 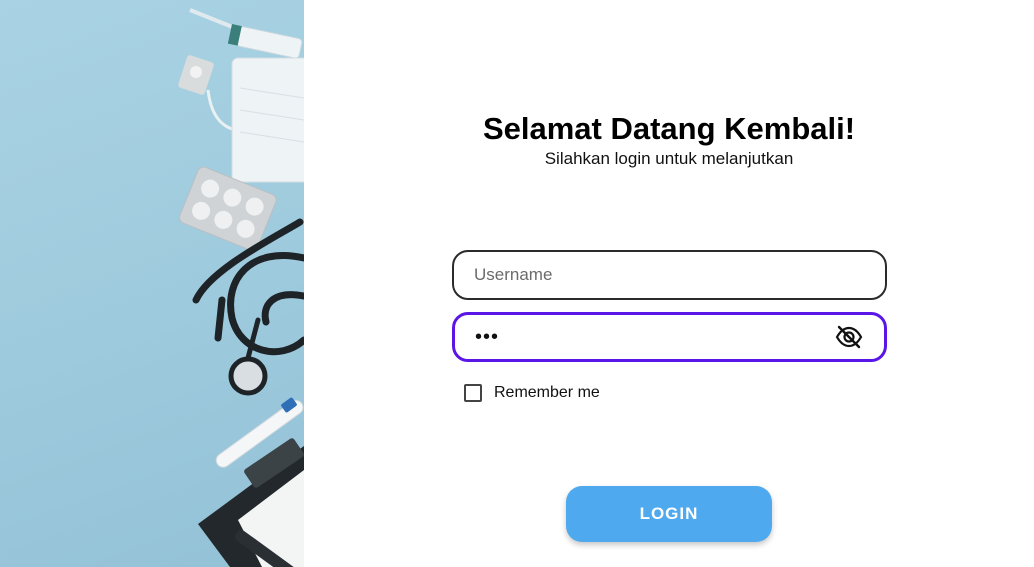 What do you see at coordinates (547, 392) in the screenshot?
I see `remember-me-label: Remember me` at bounding box center [547, 392].